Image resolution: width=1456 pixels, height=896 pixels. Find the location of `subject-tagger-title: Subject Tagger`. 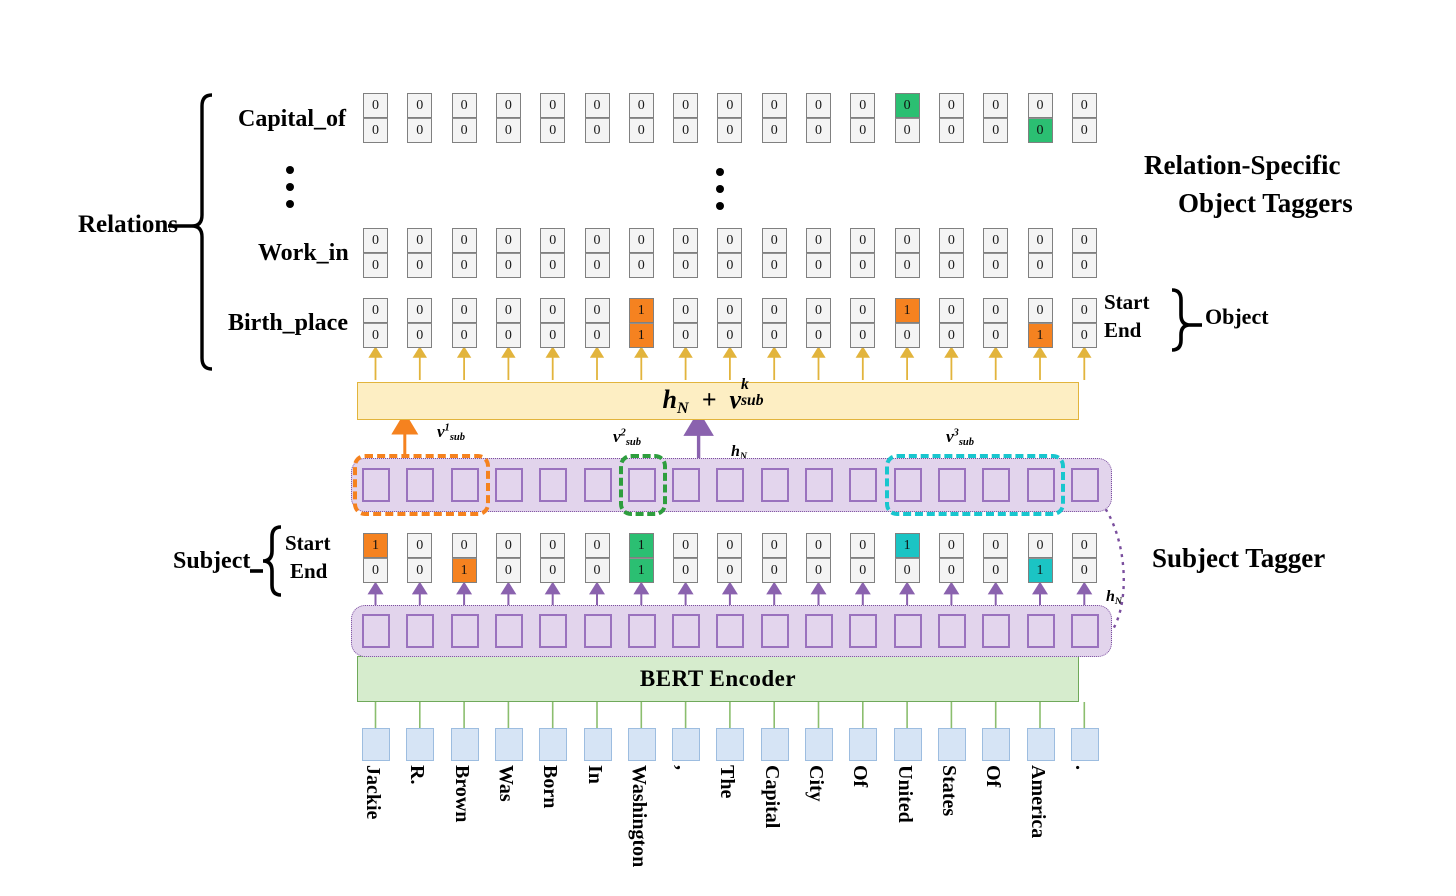

subject-tagger-title: Subject Tagger is located at coordinates (1239, 558).